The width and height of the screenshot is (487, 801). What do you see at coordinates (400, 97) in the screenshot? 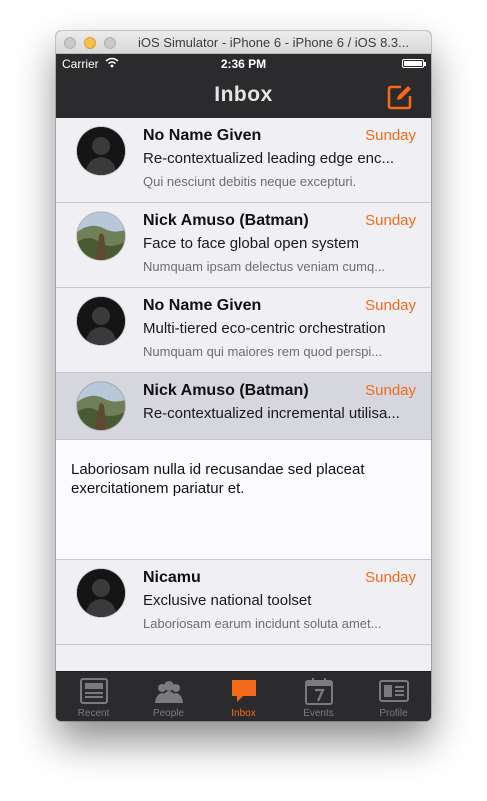
I see `compose-icon` at bounding box center [400, 97].